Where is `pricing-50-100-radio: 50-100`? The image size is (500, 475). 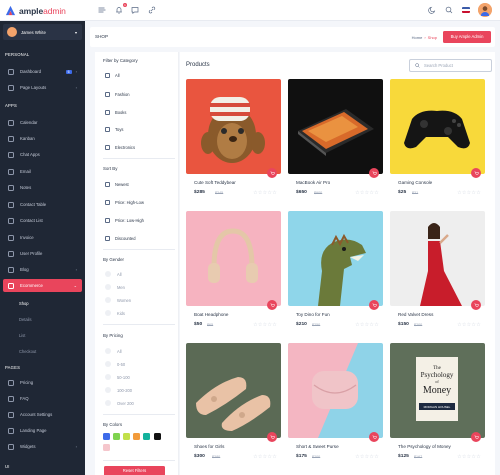
pricing-50-100-radio: 50-100 is located at coordinates (117, 377).